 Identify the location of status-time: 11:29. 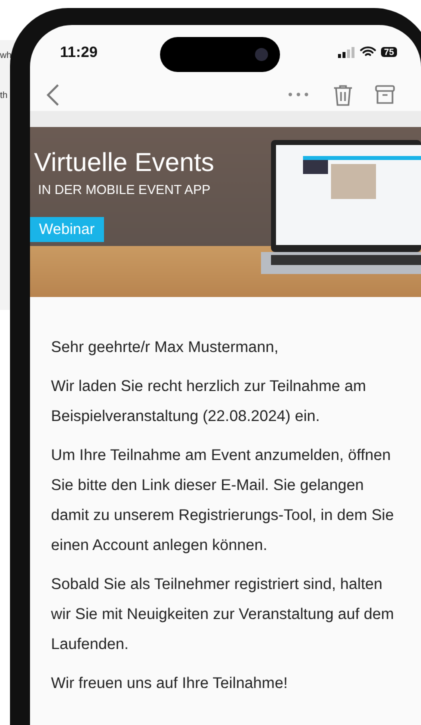
(79, 52).